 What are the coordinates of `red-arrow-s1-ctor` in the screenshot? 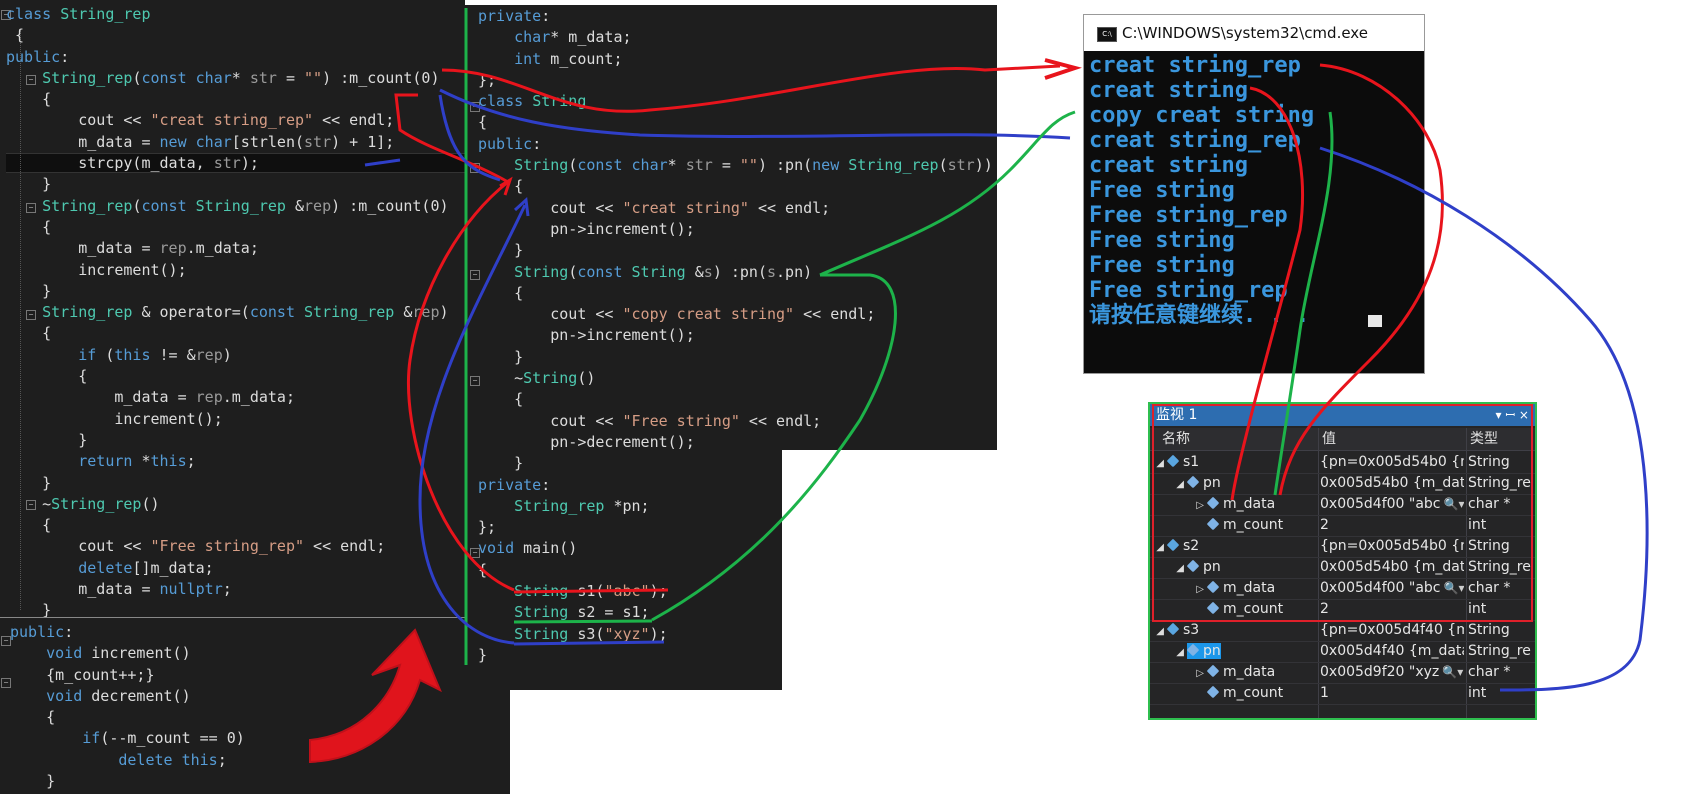 It's located at (461, 386).